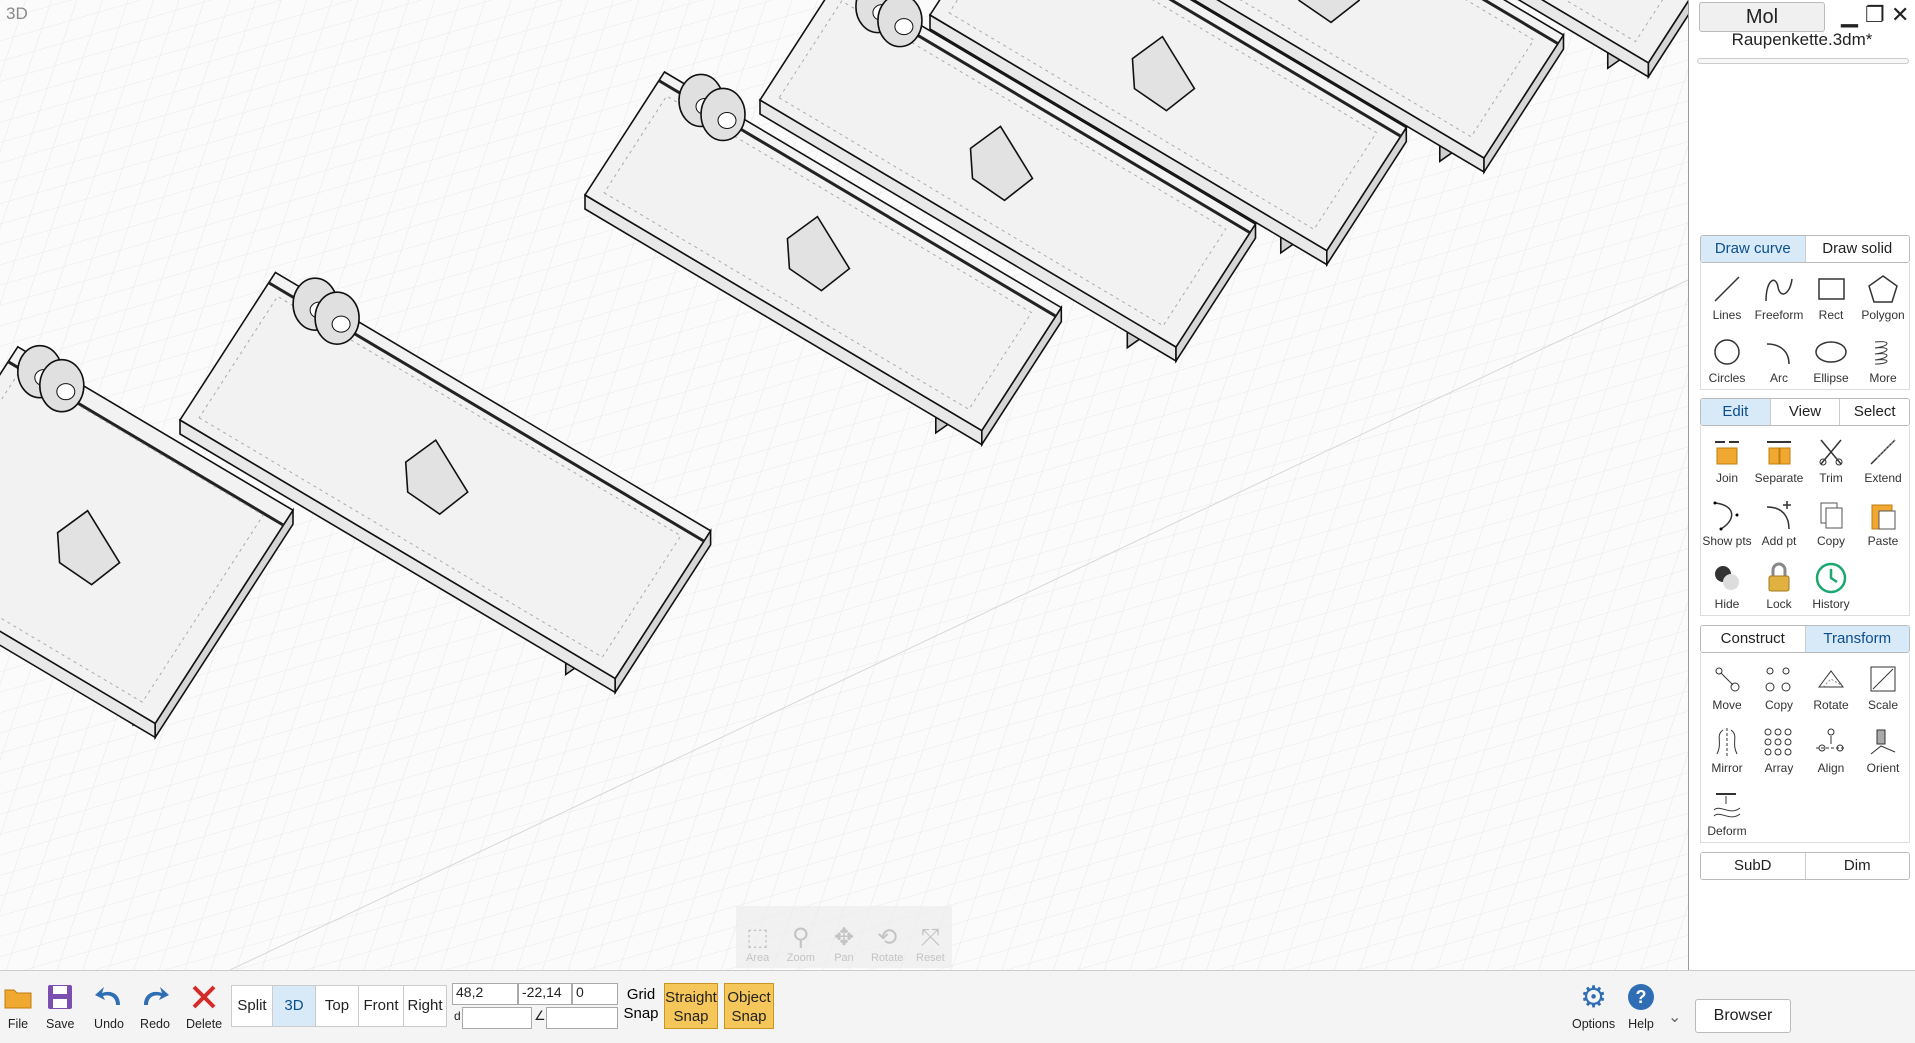 This screenshot has height=1043, width=1915. Describe the element at coordinates (1831, 684) in the screenshot. I see `transform-tool-rotate: Rotate` at that location.